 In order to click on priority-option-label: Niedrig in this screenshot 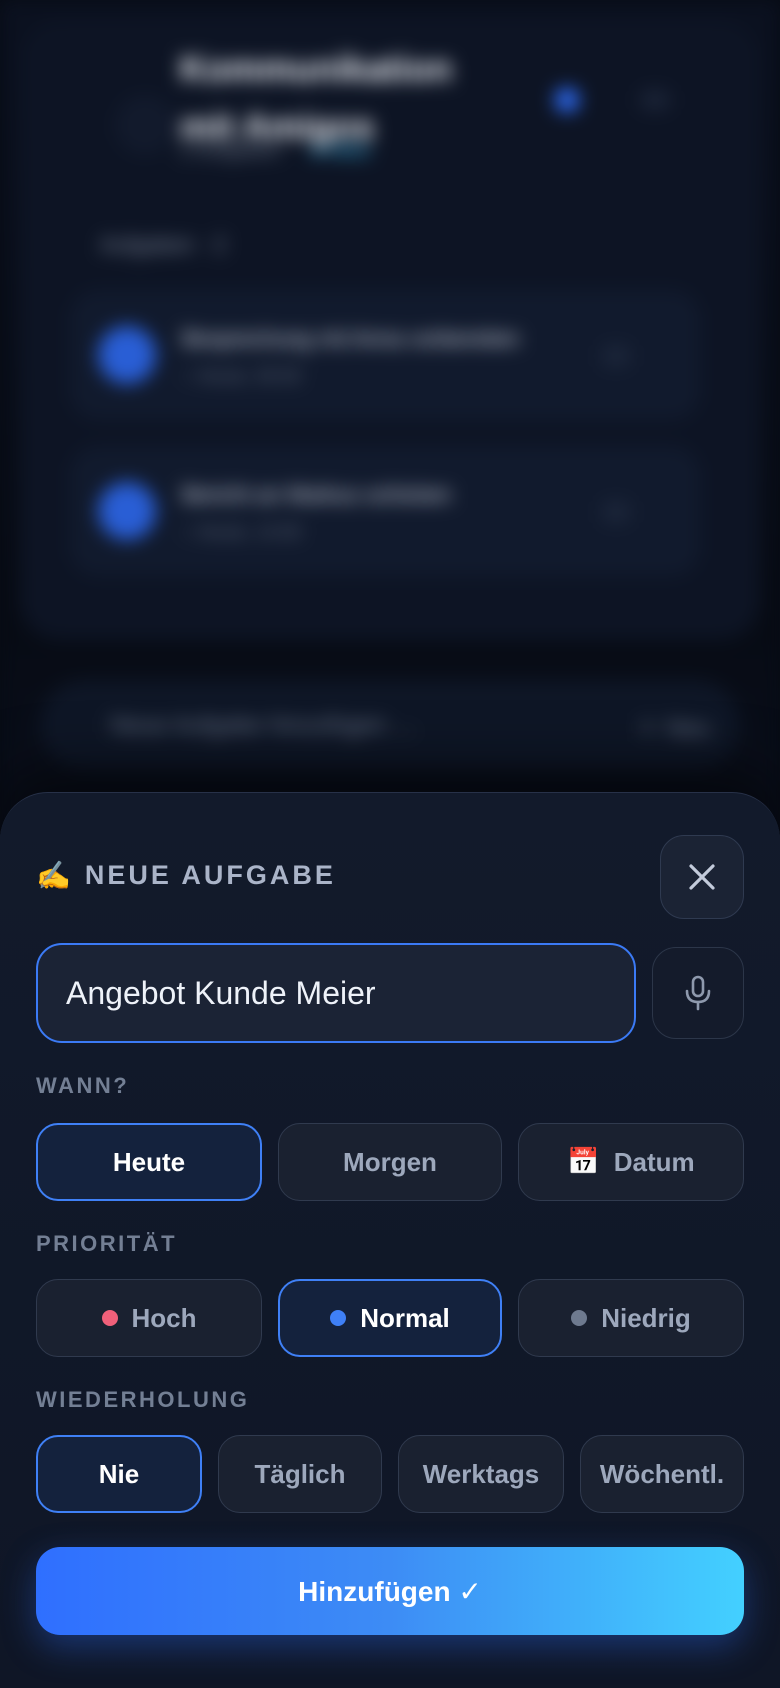, I will do `click(646, 1317)`.